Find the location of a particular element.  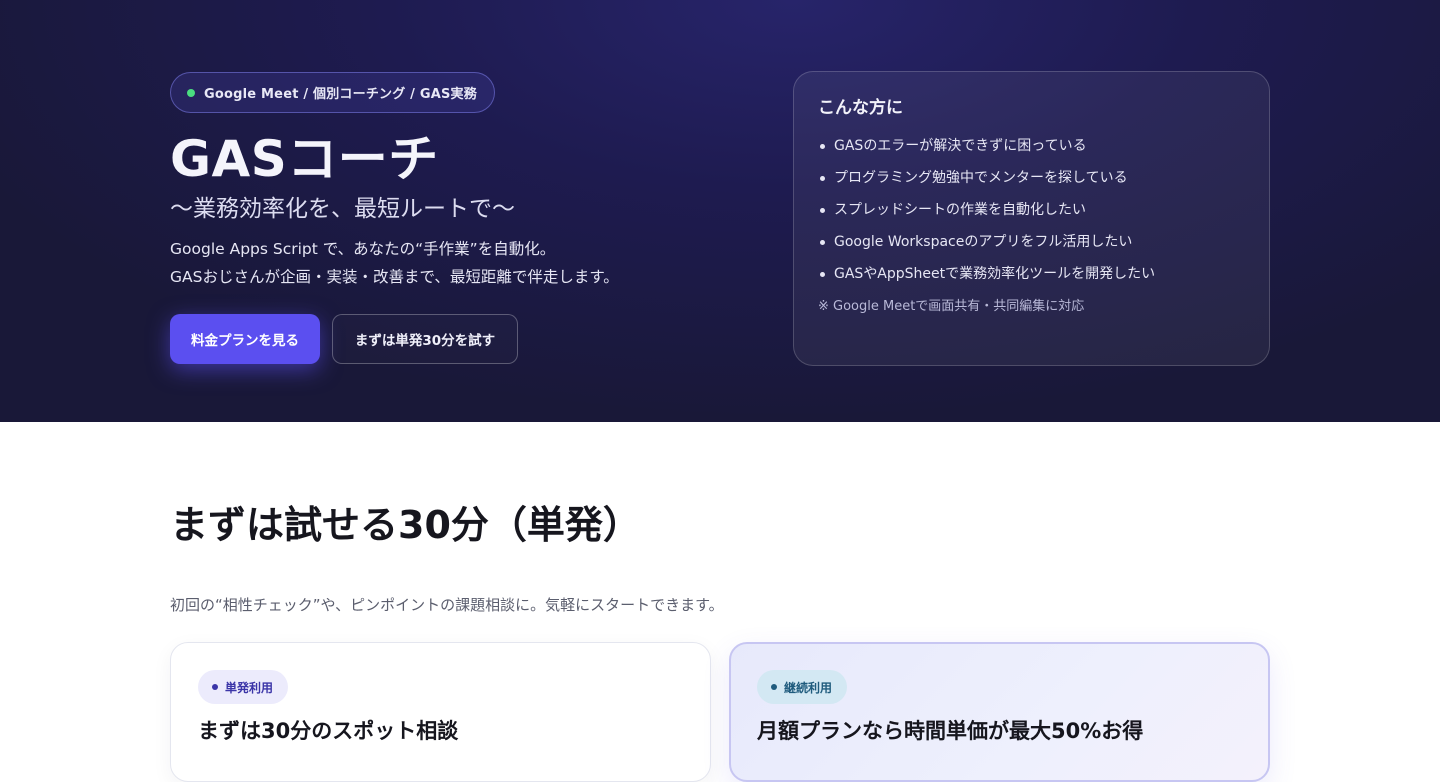

continuous-plan-card: 継続利用 月額プランなら時間単価が最大50%お得 is located at coordinates (999, 712).